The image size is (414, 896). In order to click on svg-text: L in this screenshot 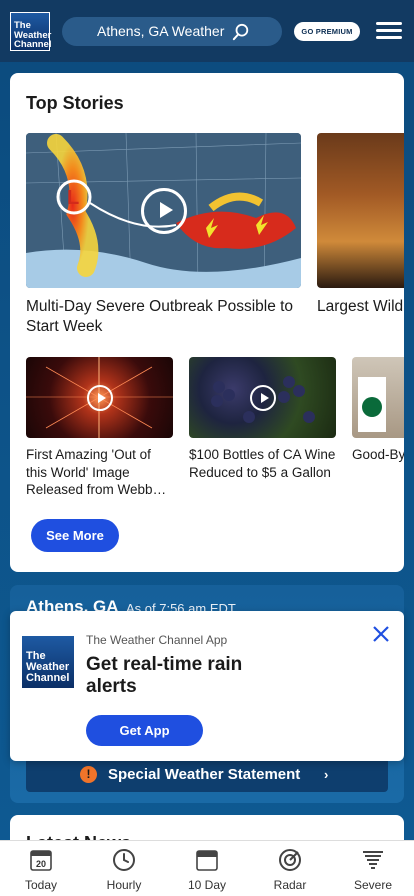, I will do `click(73, 198)`.